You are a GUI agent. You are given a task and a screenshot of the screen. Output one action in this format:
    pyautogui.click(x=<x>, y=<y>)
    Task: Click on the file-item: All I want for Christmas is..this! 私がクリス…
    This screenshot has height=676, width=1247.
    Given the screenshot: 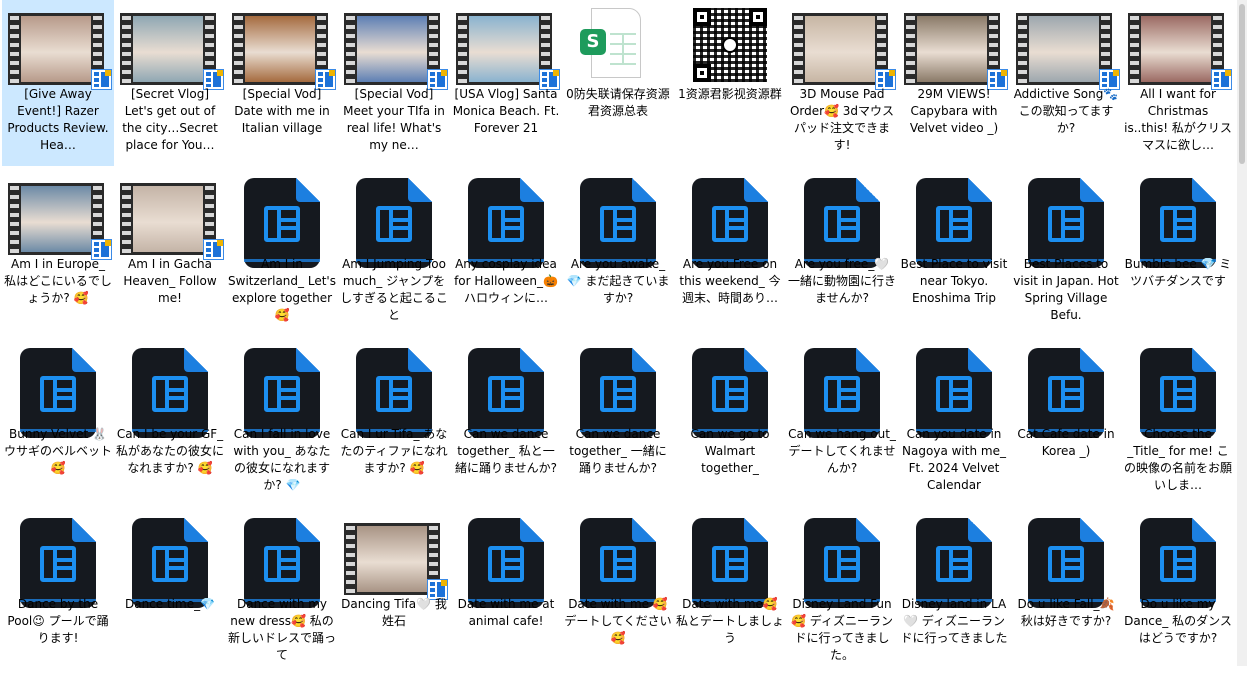 What is the action you would take?
    pyautogui.click(x=1178, y=83)
    